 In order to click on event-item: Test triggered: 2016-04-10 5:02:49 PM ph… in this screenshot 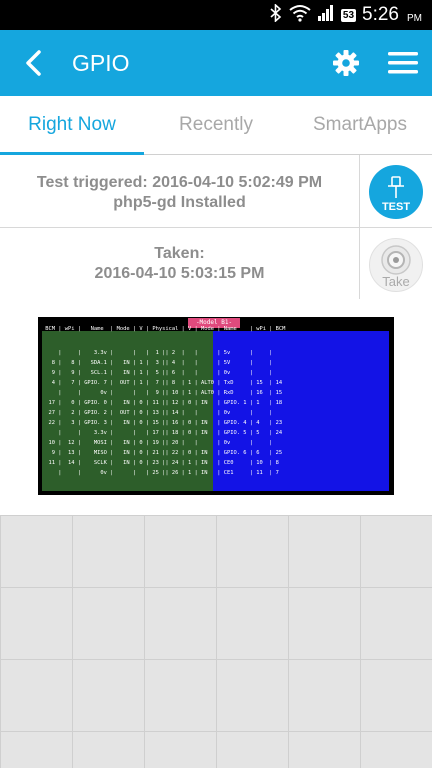, I will do `click(216, 191)`.